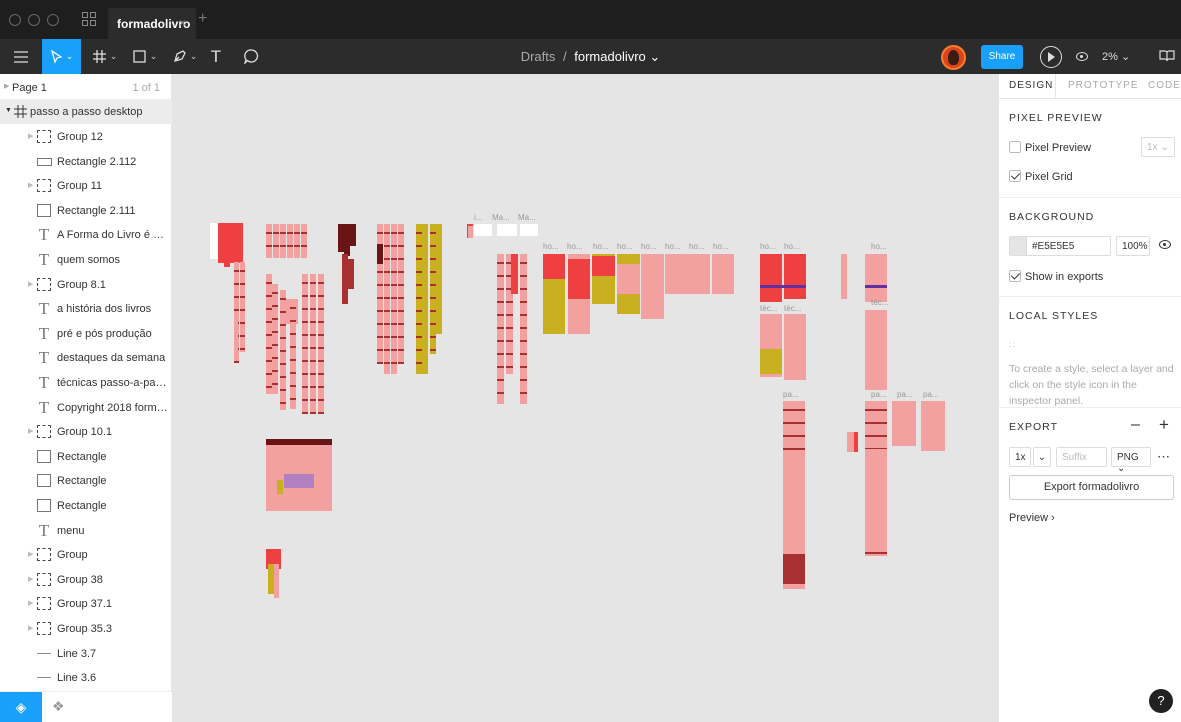 Image resolution: width=1181 pixels, height=722 pixels. Describe the element at coordinates (21, 707) in the screenshot. I see `layers-tab-icon: ◈` at that location.